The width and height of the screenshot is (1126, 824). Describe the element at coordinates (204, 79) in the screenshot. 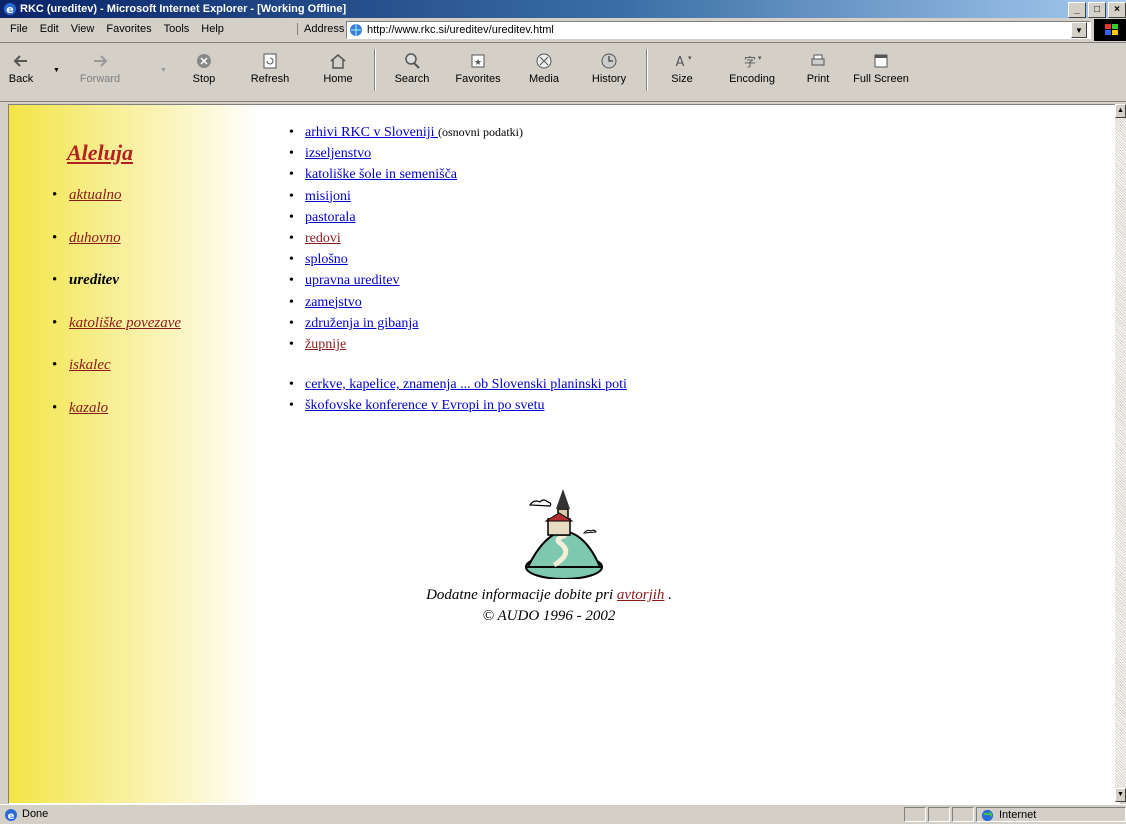

I see `stop-label: Stop` at that location.